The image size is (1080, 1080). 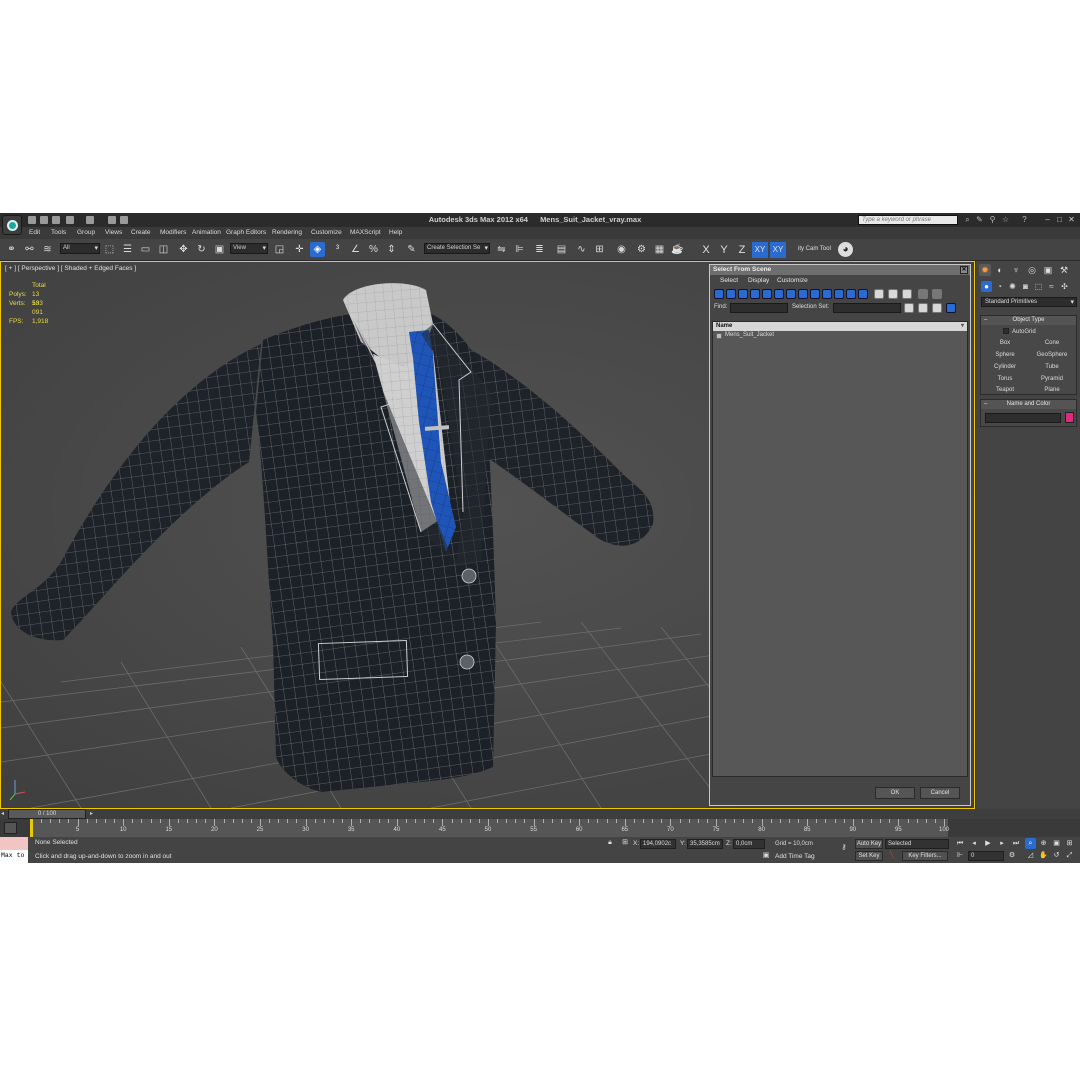 I want to click on torus-button: Torus, so click(x=1005, y=379).